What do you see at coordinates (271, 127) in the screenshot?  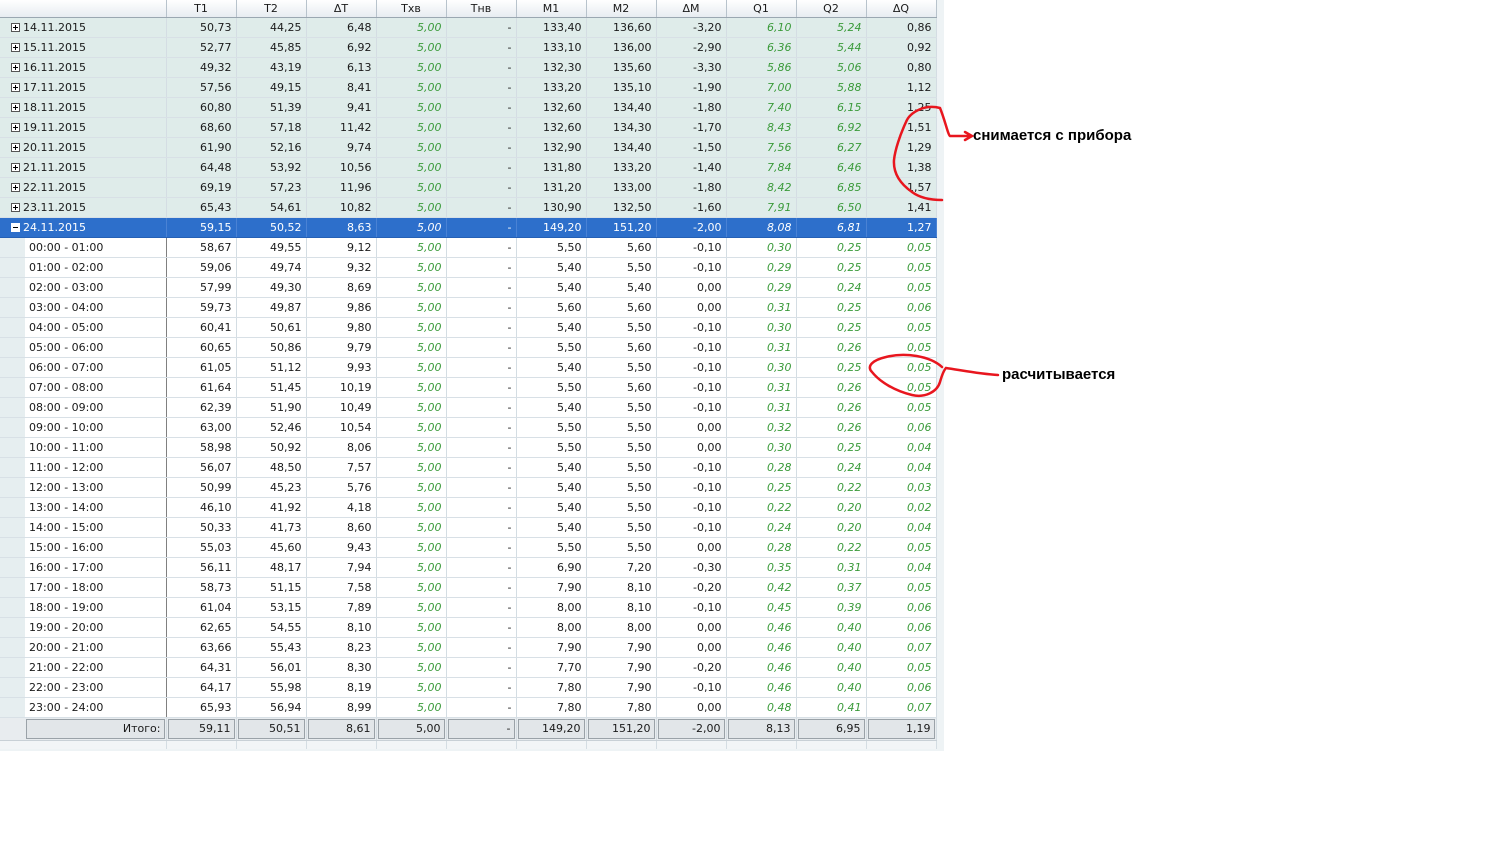 I see `cell-t2: 57,18` at bounding box center [271, 127].